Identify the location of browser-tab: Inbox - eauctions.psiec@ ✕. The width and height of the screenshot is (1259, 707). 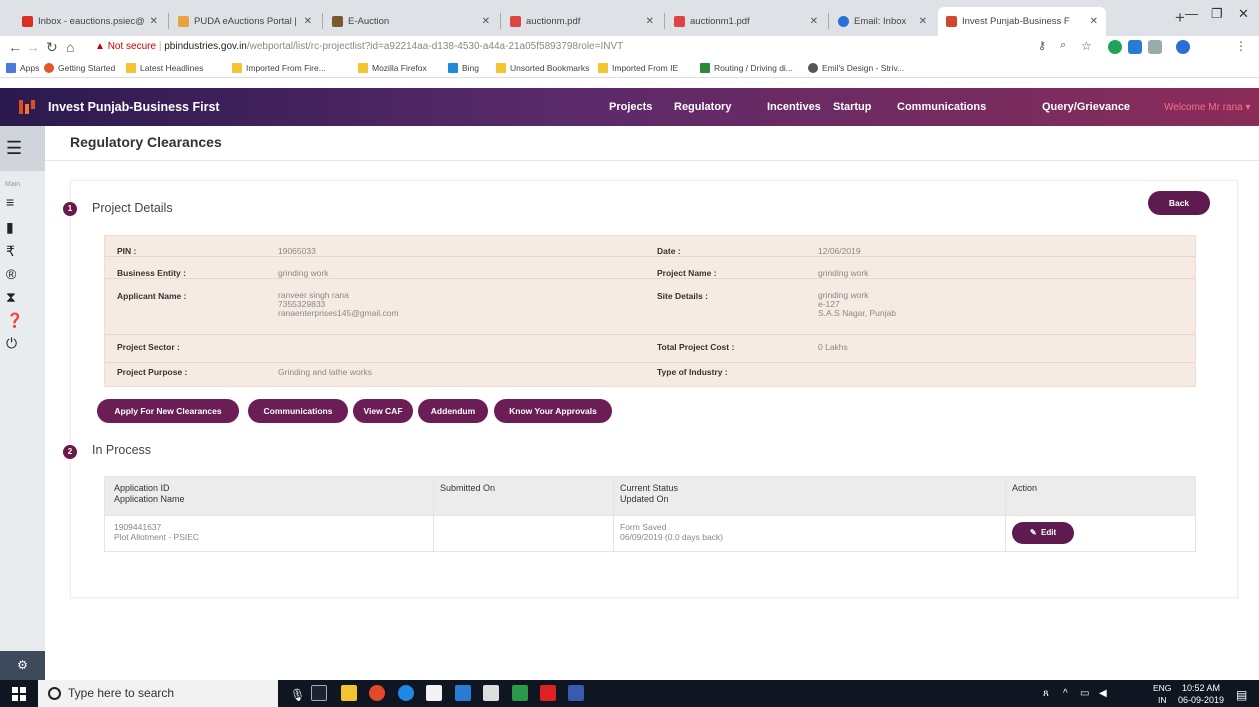
(90, 21).